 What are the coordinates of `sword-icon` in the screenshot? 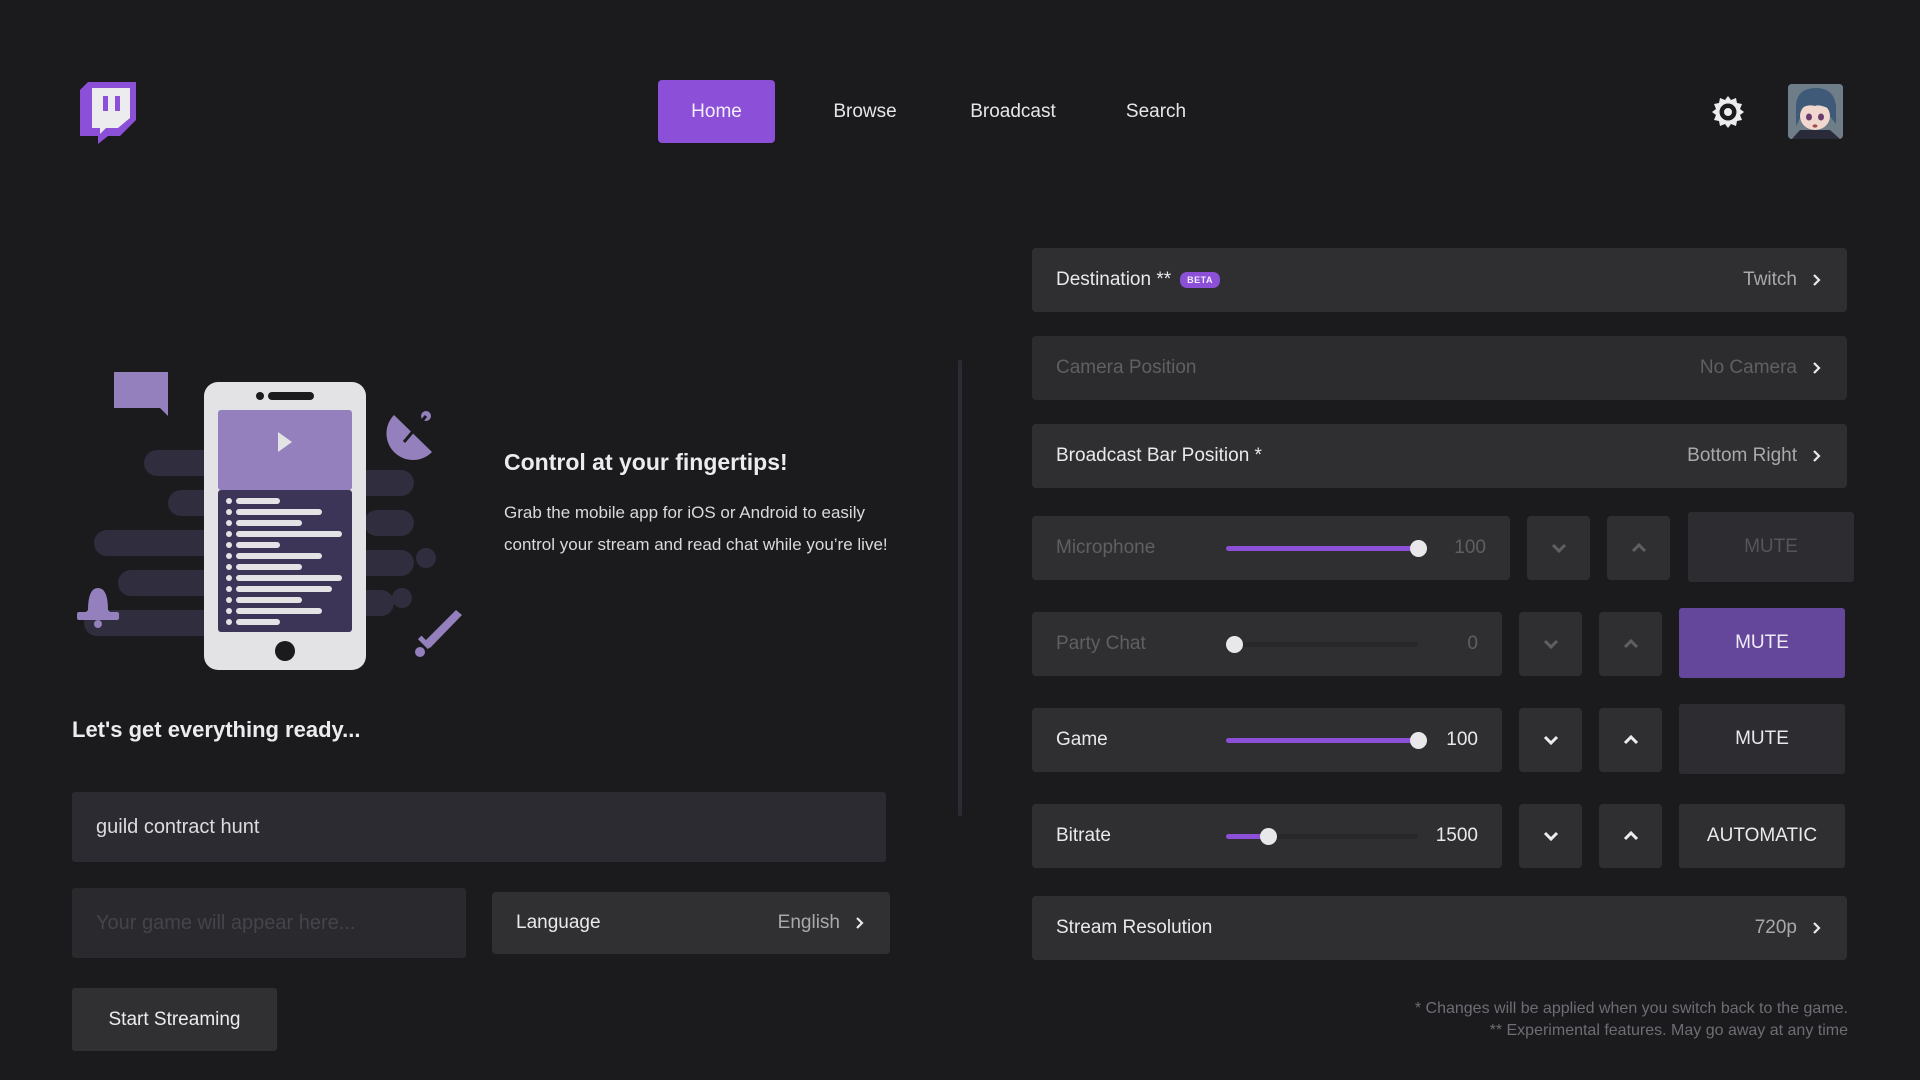 It's located at (438, 633).